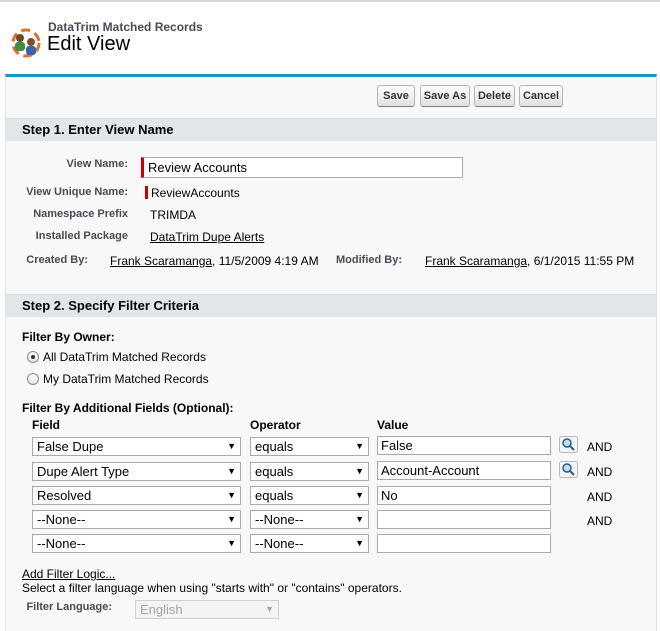 The image size is (660, 631). Describe the element at coordinates (393, 425) in the screenshot. I see `value-column-header: Value` at that location.